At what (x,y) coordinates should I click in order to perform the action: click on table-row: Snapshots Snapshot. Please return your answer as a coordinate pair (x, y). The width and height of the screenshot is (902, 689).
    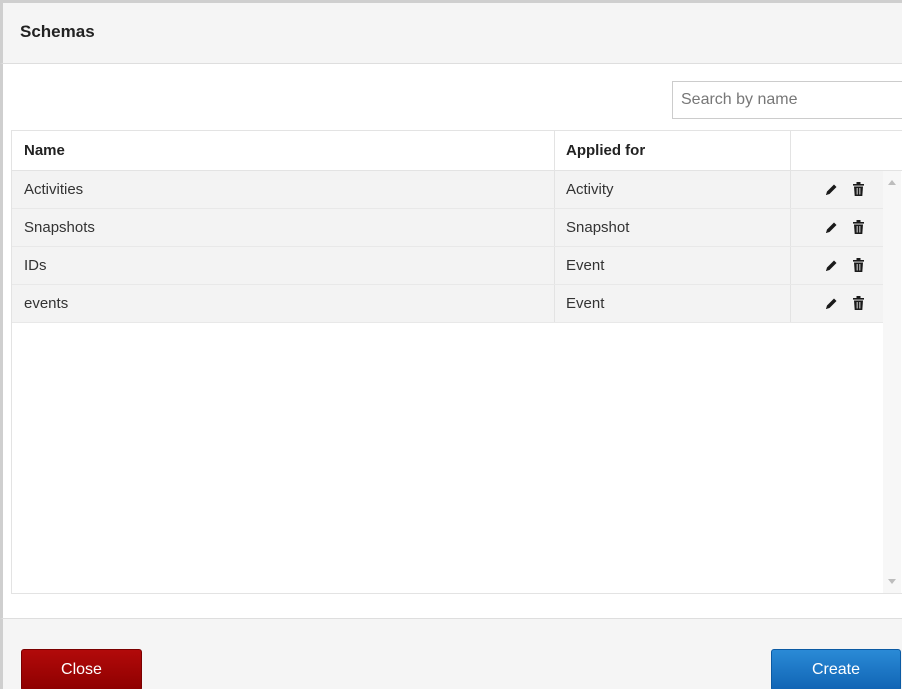
    Looking at the image, I should click on (447, 228).